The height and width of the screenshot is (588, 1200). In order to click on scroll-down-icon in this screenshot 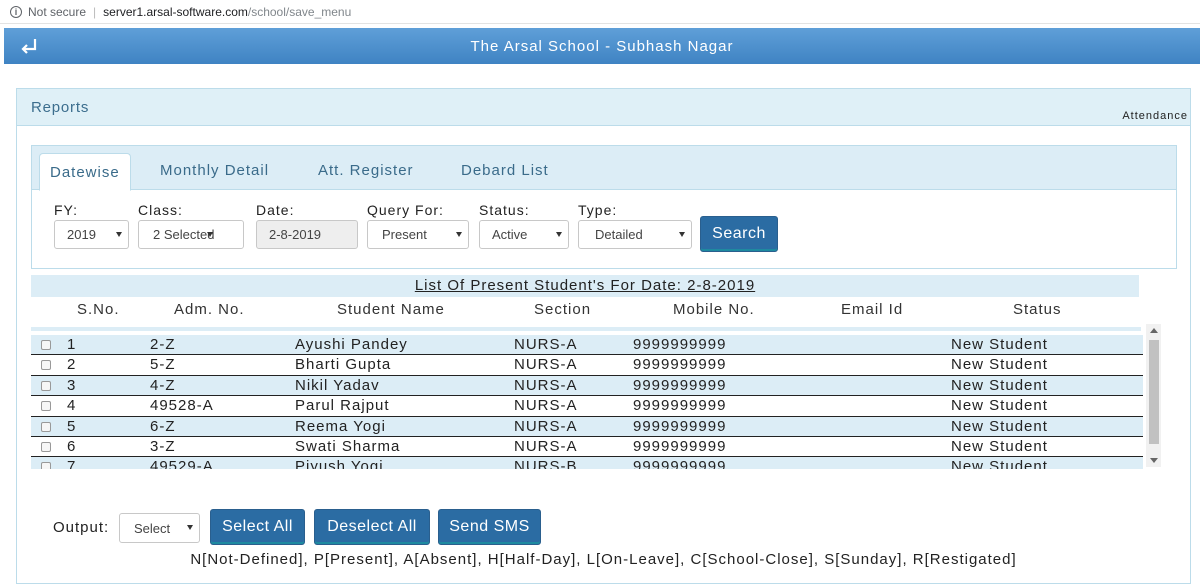, I will do `click(1154, 460)`.